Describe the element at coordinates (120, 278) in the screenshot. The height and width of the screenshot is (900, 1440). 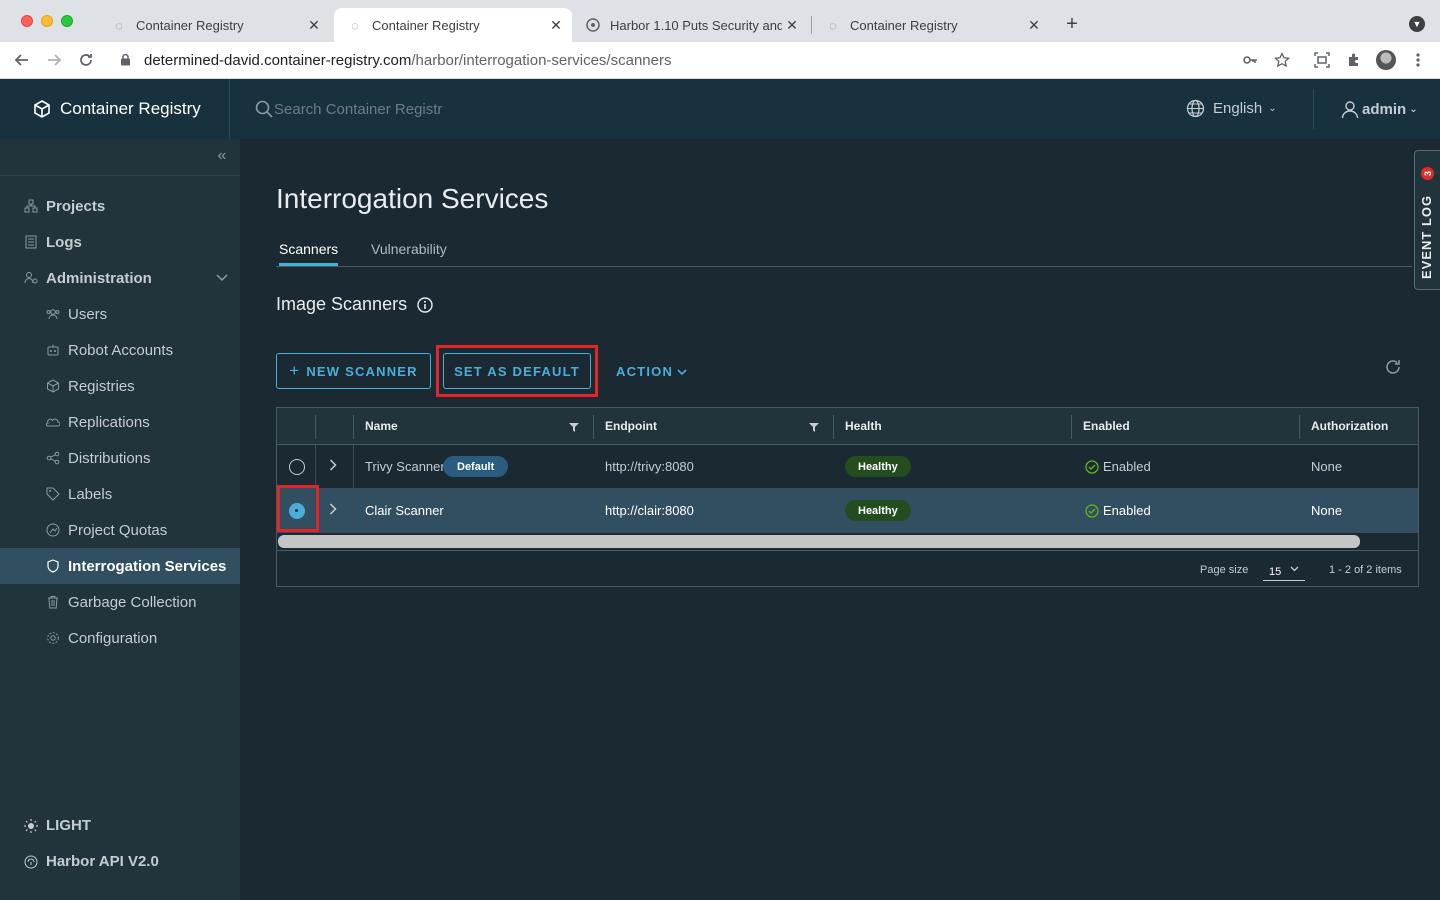
I see `sidebar-item-administration: Administration` at that location.